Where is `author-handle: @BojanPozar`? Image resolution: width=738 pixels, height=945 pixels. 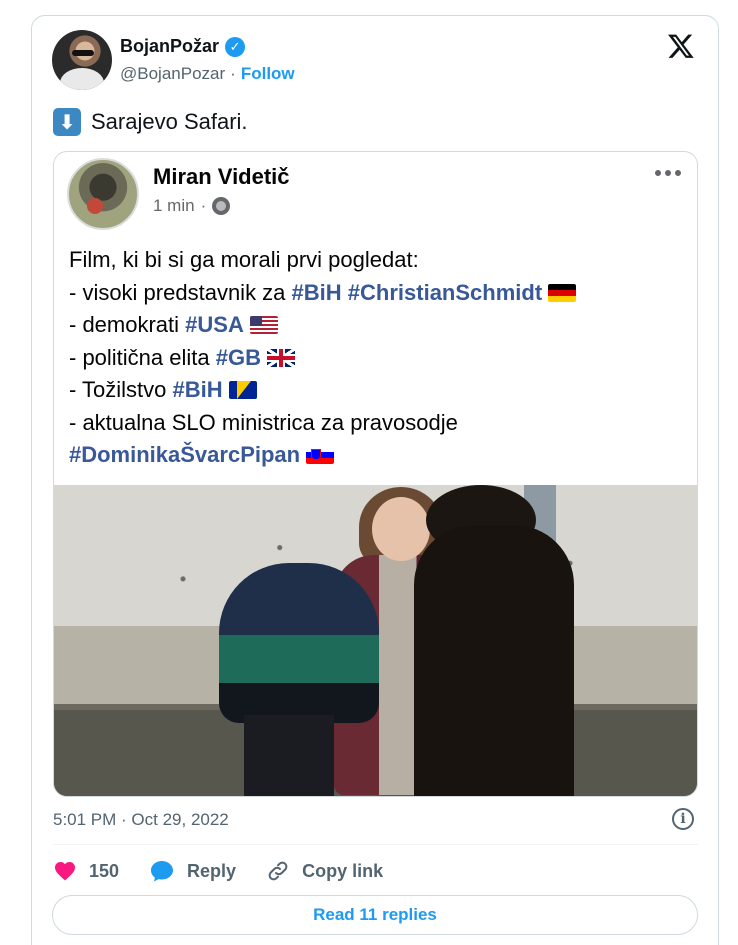 author-handle: @BojanPozar is located at coordinates (172, 74).